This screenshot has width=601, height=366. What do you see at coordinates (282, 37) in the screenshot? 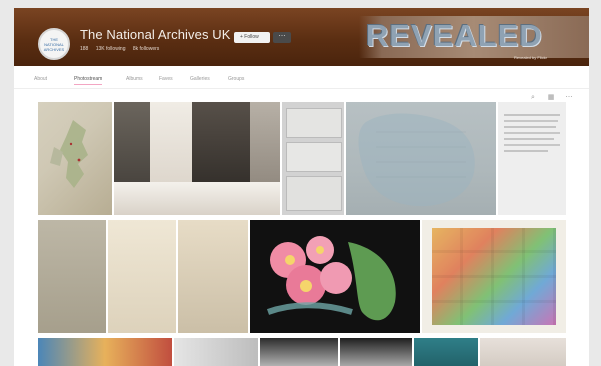
I see `more-button: ⋯` at bounding box center [282, 37].